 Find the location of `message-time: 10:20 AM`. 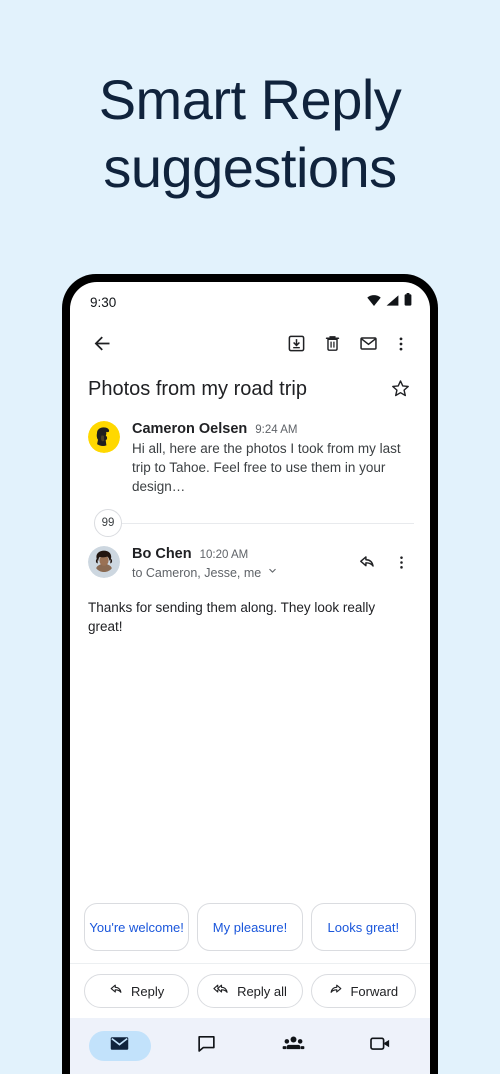

message-time: 10:20 AM is located at coordinates (224, 555).